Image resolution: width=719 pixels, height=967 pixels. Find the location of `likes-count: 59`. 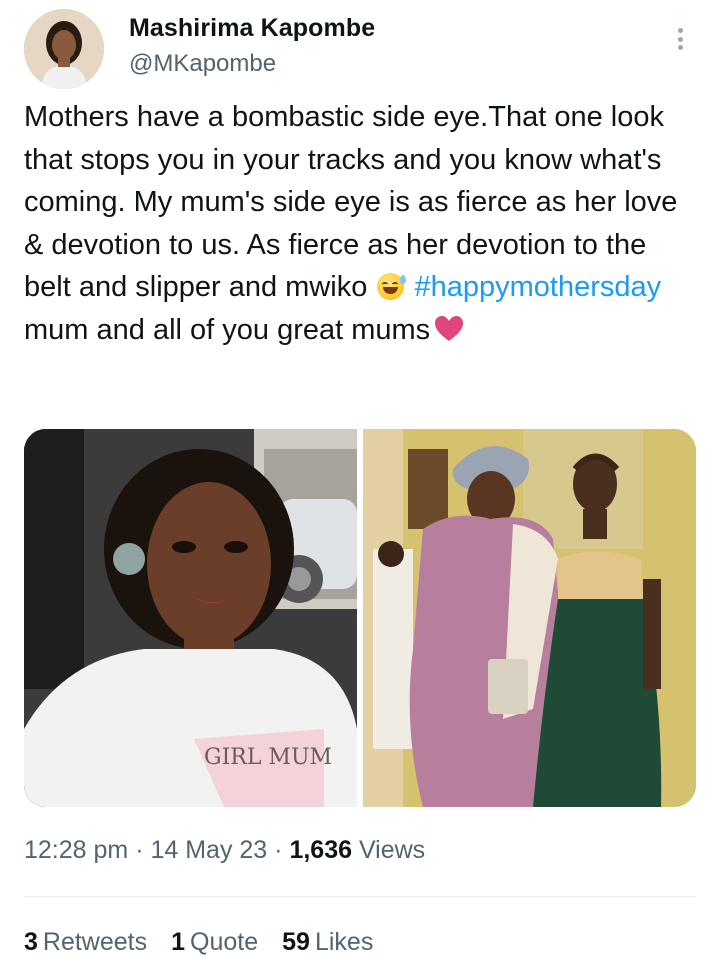

likes-count: 59 is located at coordinates (296, 942).